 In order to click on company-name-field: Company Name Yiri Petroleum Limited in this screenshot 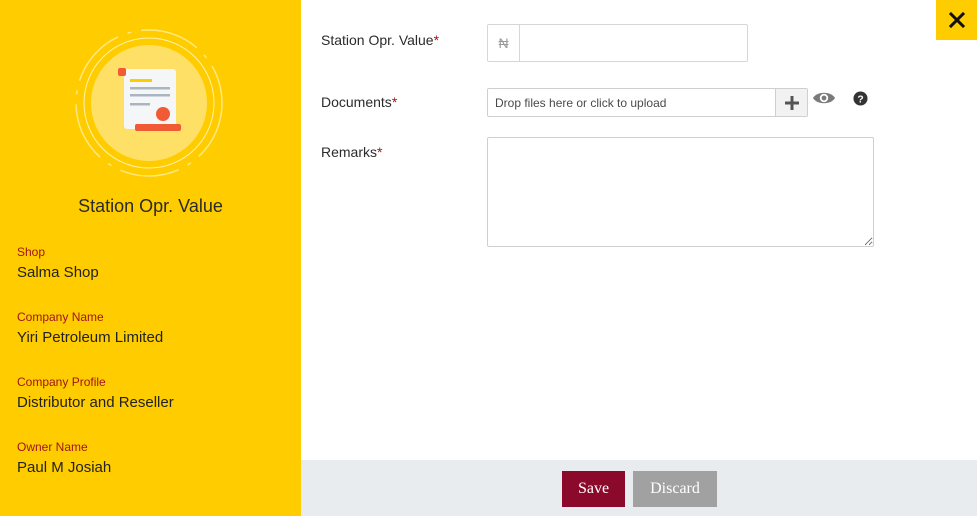, I will do `click(90, 328)`.